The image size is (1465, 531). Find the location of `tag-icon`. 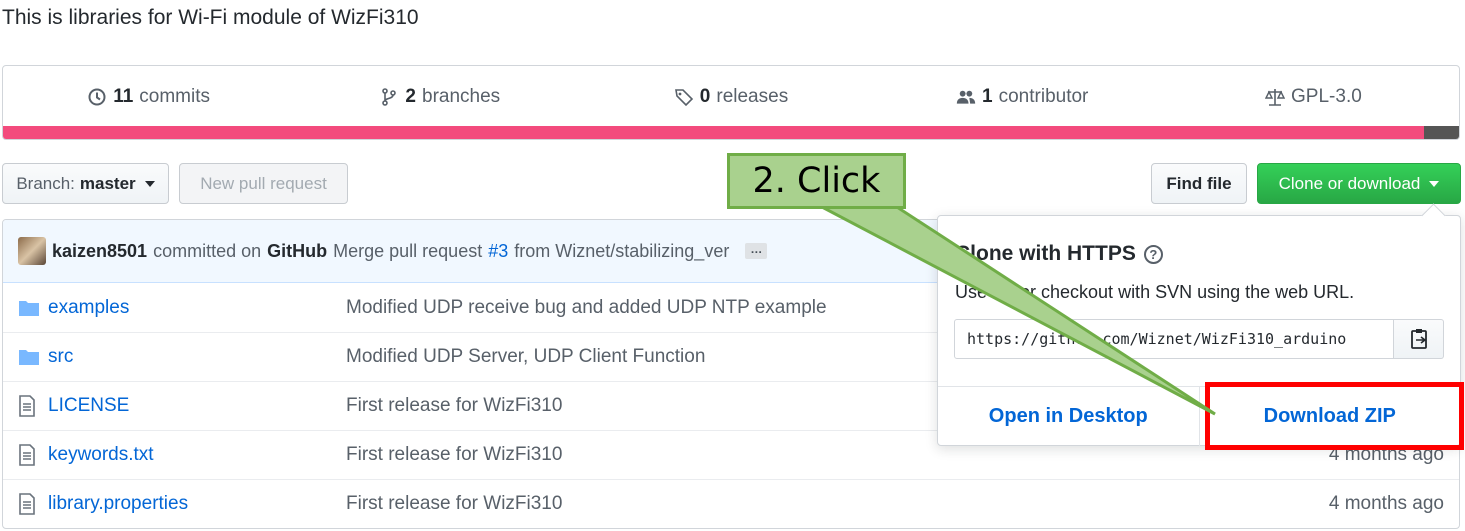

tag-icon is located at coordinates (683, 97).